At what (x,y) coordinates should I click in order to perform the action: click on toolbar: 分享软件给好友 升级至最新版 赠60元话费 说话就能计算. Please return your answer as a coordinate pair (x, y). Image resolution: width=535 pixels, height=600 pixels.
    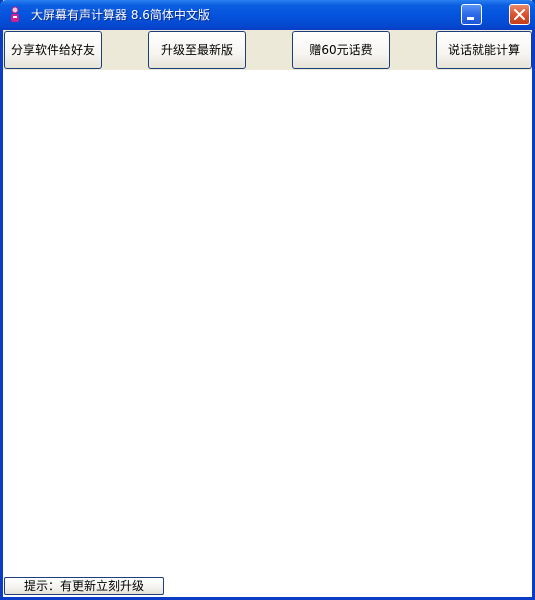
    Looking at the image, I should click on (267, 50).